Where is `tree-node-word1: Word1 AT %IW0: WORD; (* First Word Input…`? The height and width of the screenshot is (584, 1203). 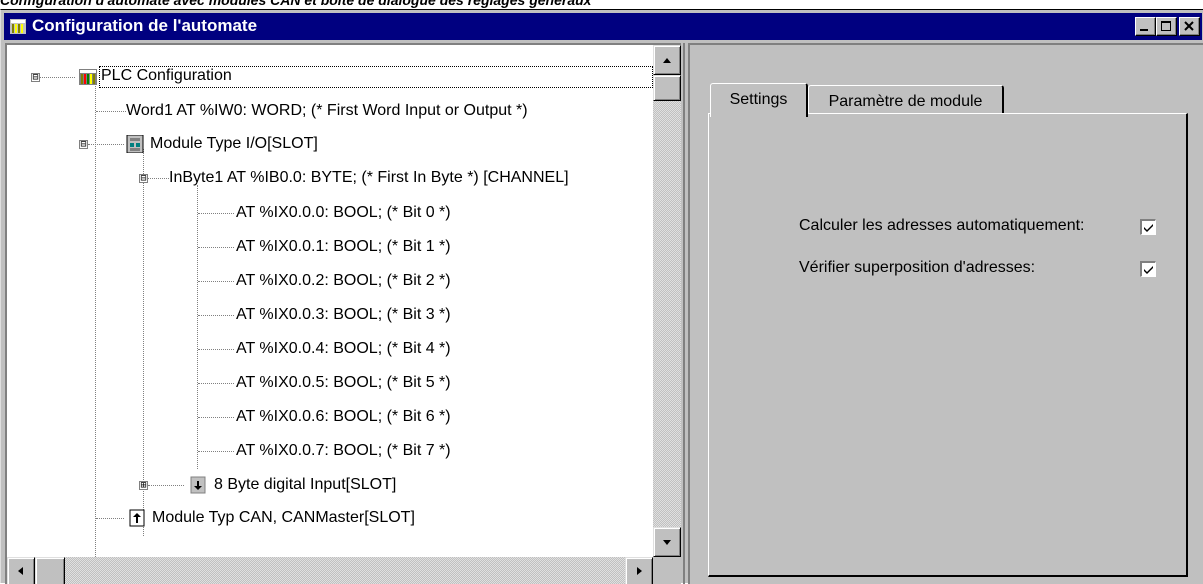
tree-node-word1: Word1 AT %IW0: WORD; (* First Word Input… is located at coordinates (327, 111).